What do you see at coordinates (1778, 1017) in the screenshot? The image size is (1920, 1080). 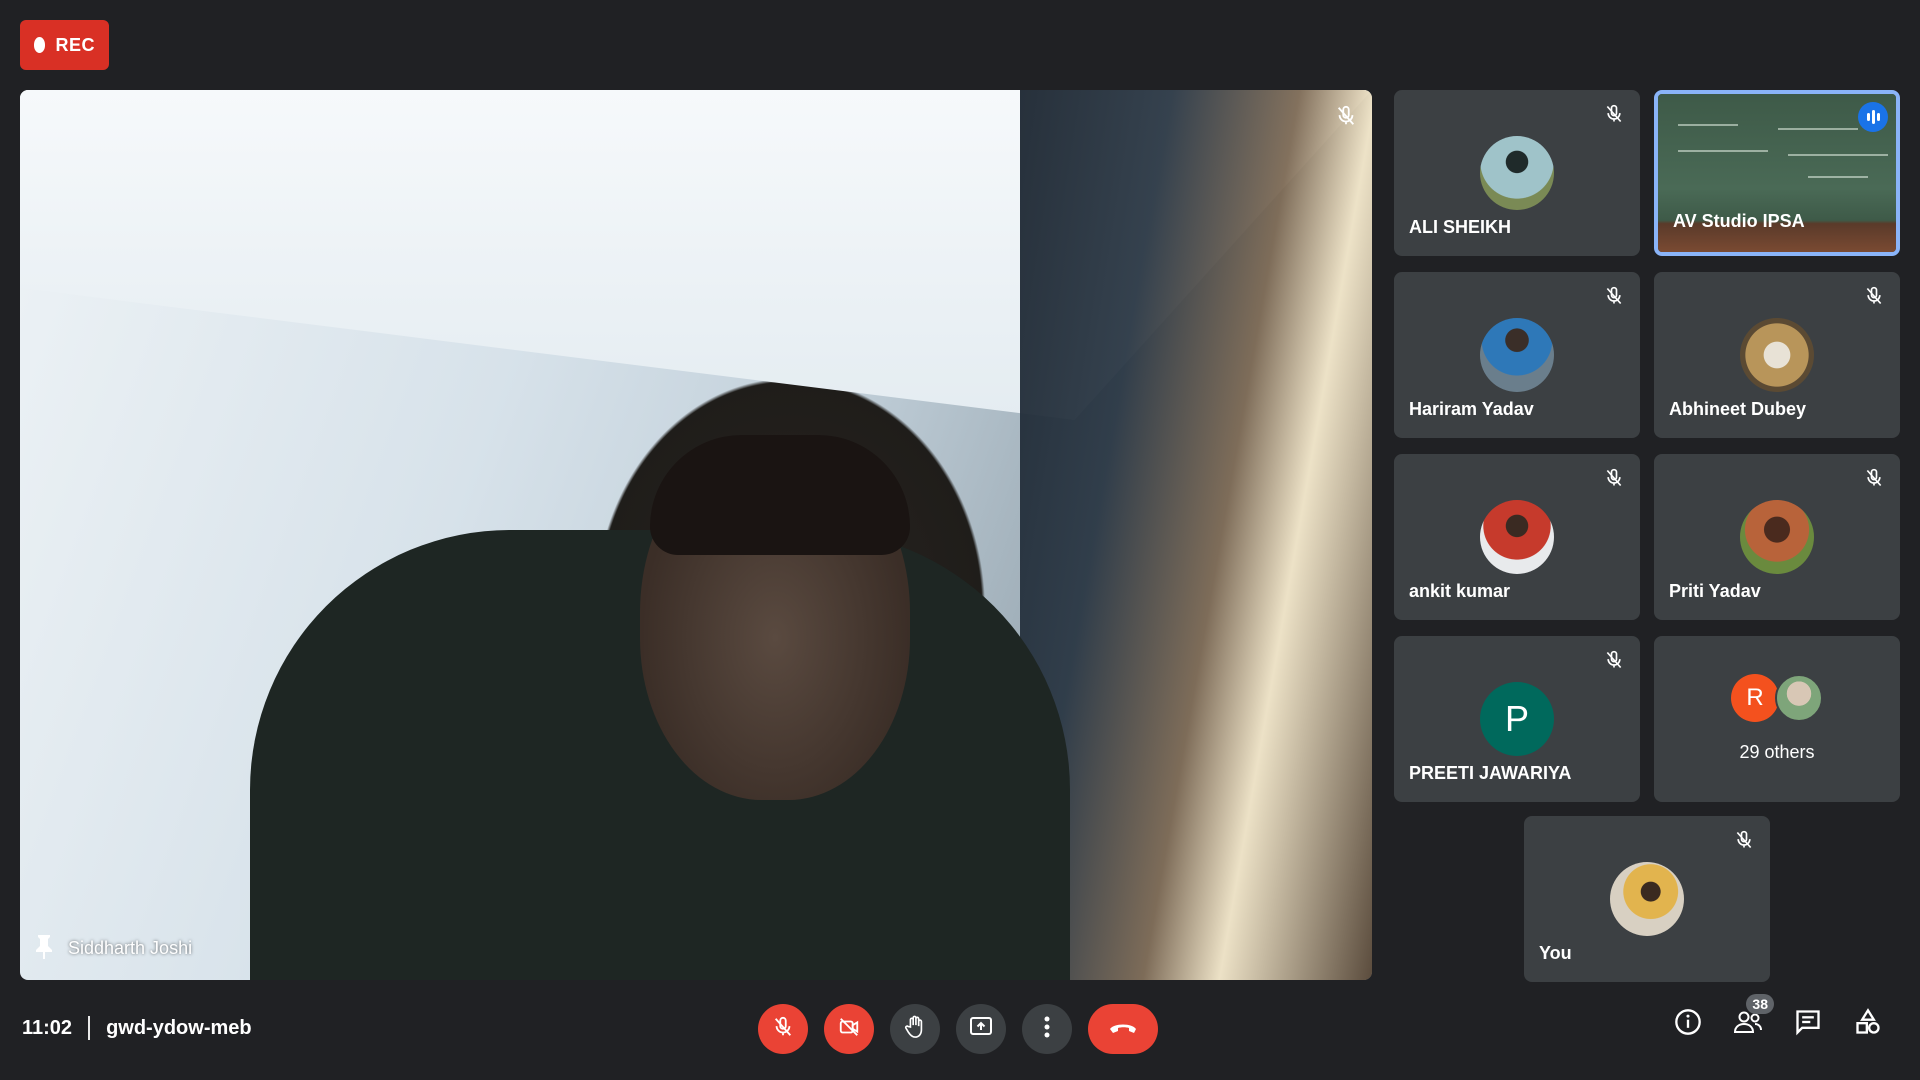 I see `side-panel-icons: 38` at bounding box center [1778, 1017].